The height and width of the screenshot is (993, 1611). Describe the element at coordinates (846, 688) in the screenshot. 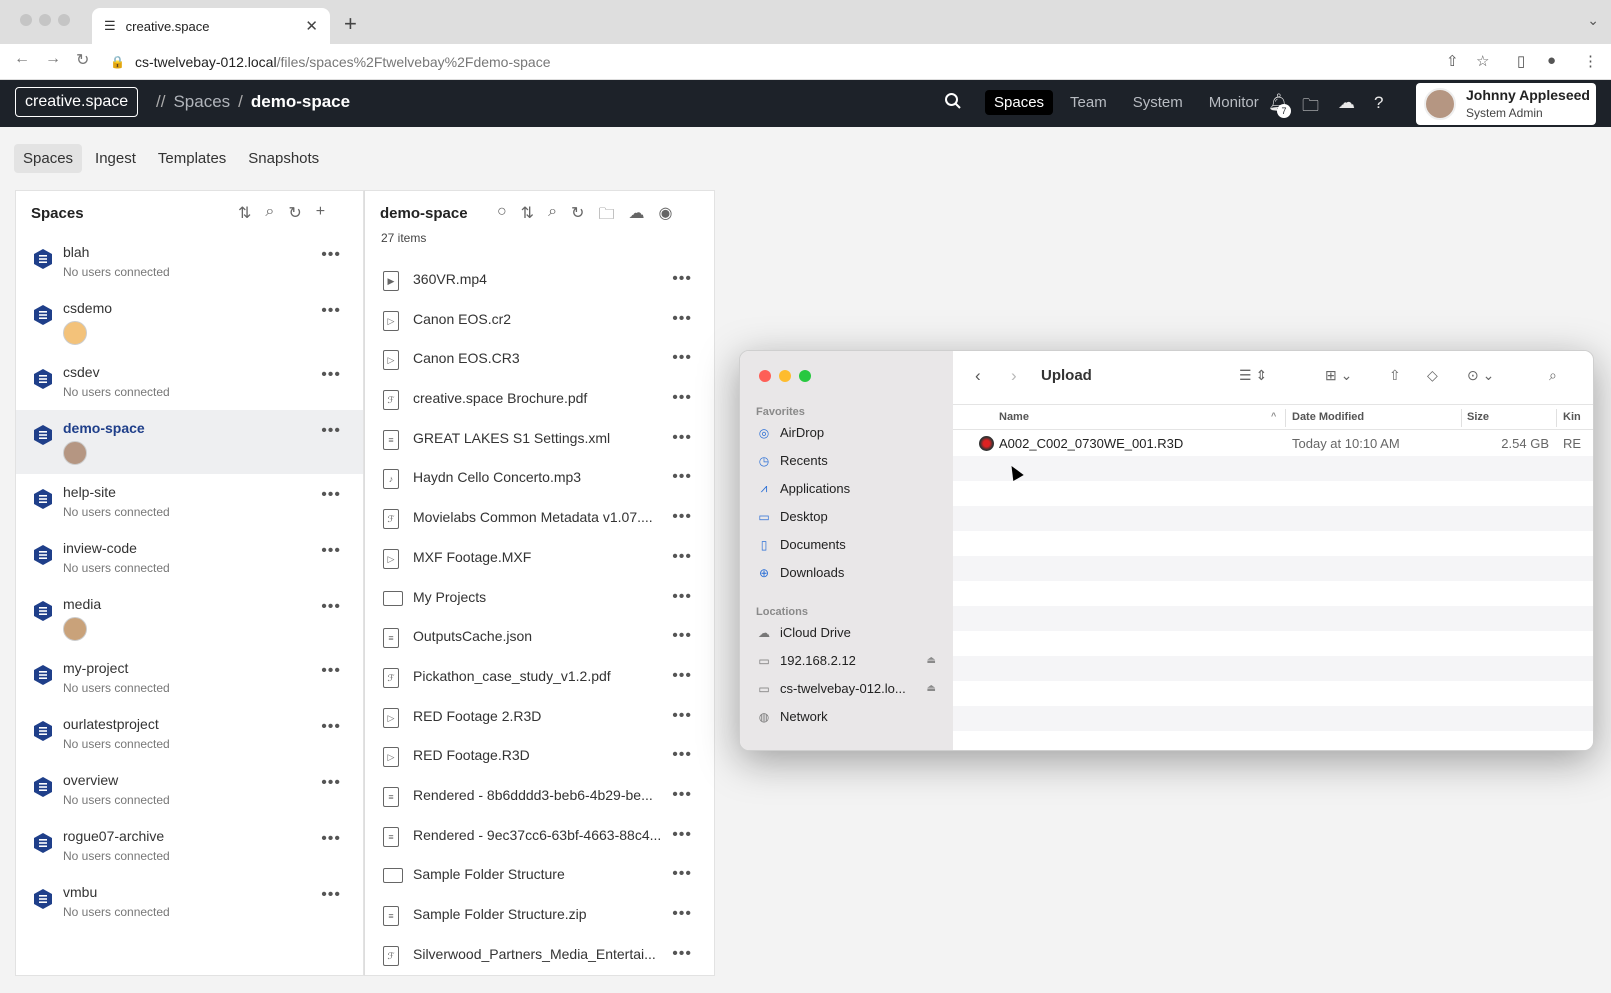

I see `sidebar-item-server-host: ▭ cs-twelvebay-012.lo... ⏏` at that location.